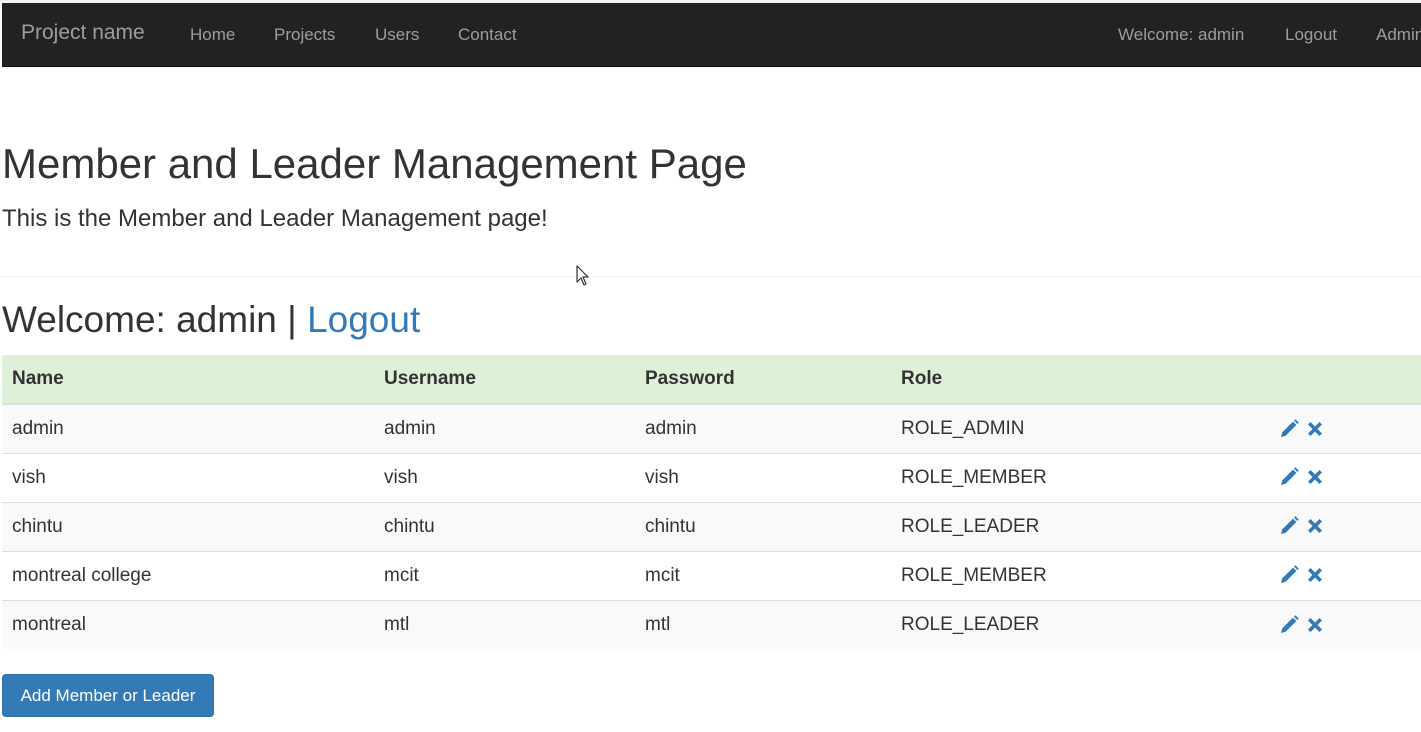  Describe the element at coordinates (363, 319) in the screenshot. I see `logout-link: Logout` at that location.